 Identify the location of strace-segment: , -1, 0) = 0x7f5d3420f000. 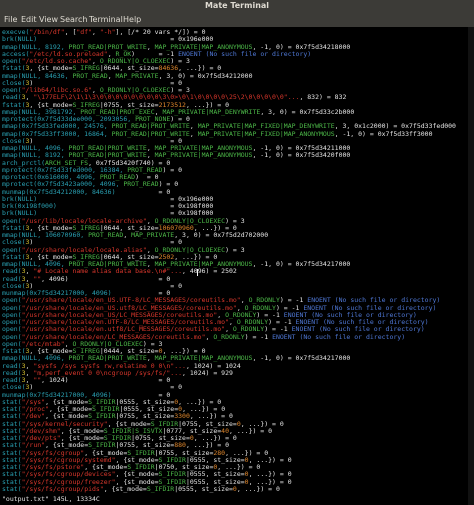
(301, 155).